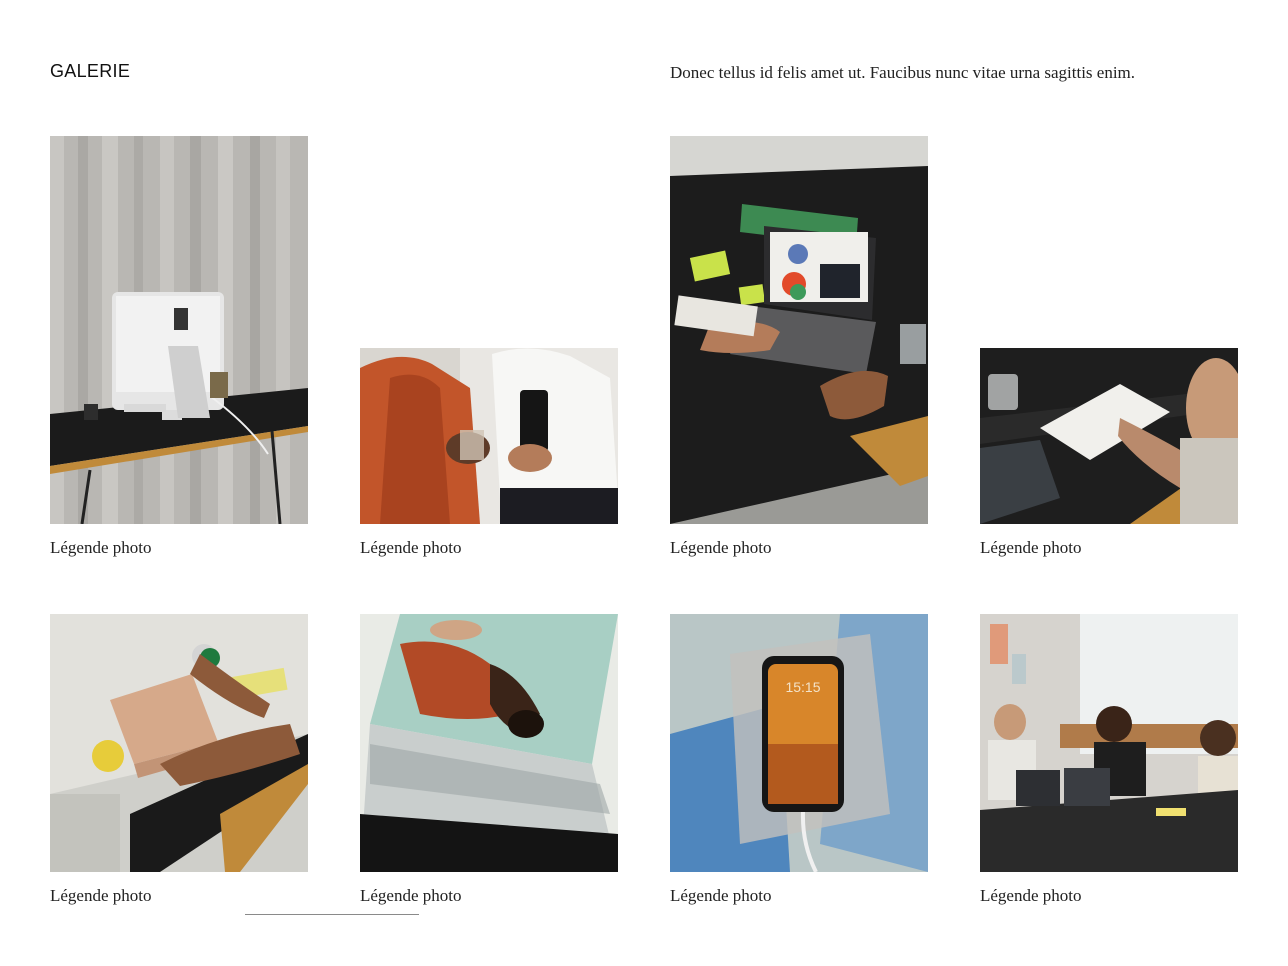 This screenshot has height=966, width=1288. I want to click on gallery-item: 15:15 Légende photo, so click(799, 764).